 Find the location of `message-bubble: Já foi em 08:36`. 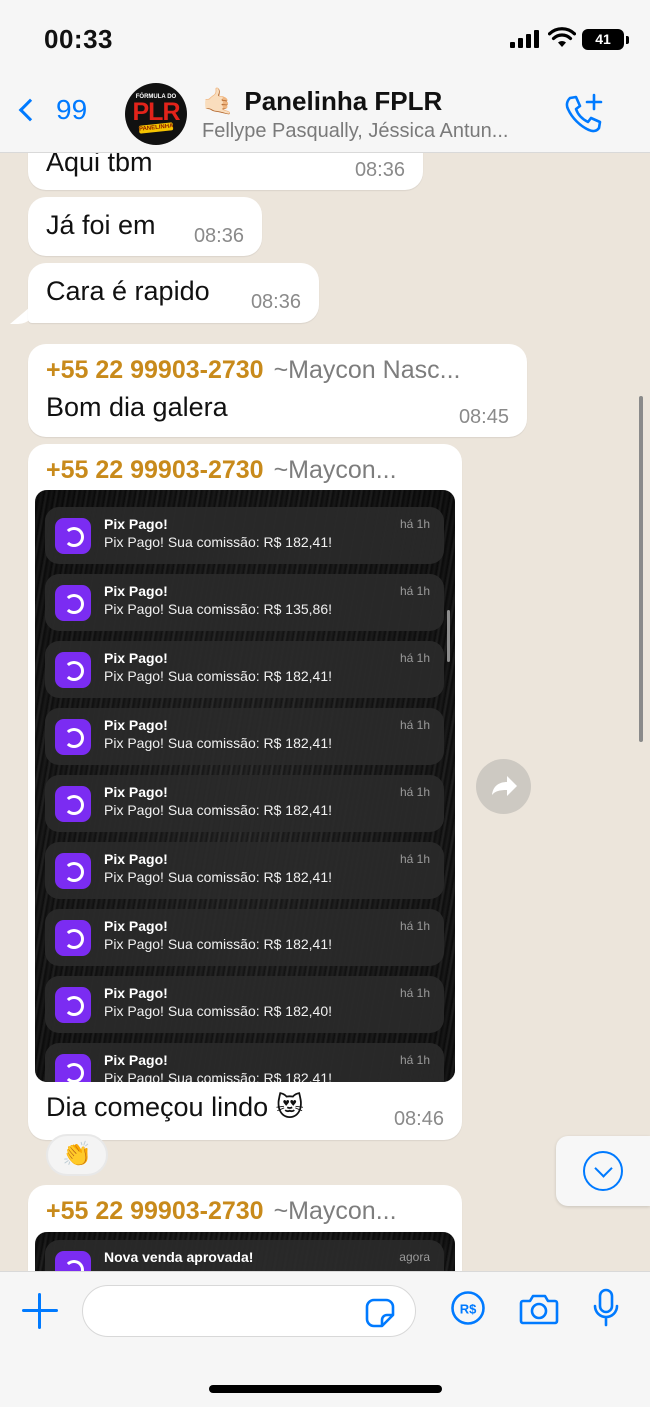

message-bubble: Já foi em 08:36 is located at coordinates (145, 226).